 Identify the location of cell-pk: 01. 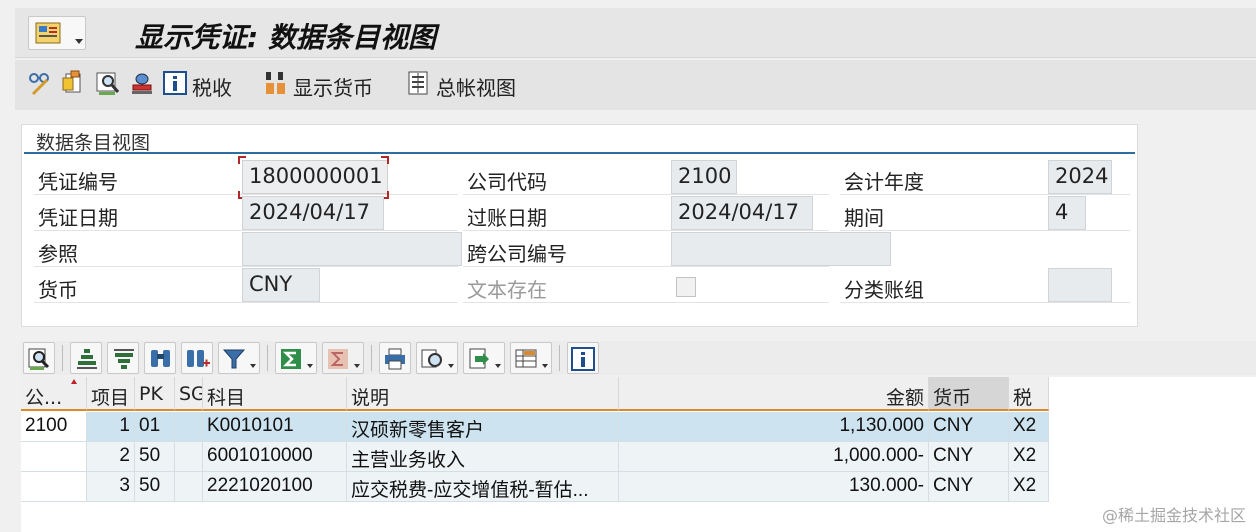
(155, 427).